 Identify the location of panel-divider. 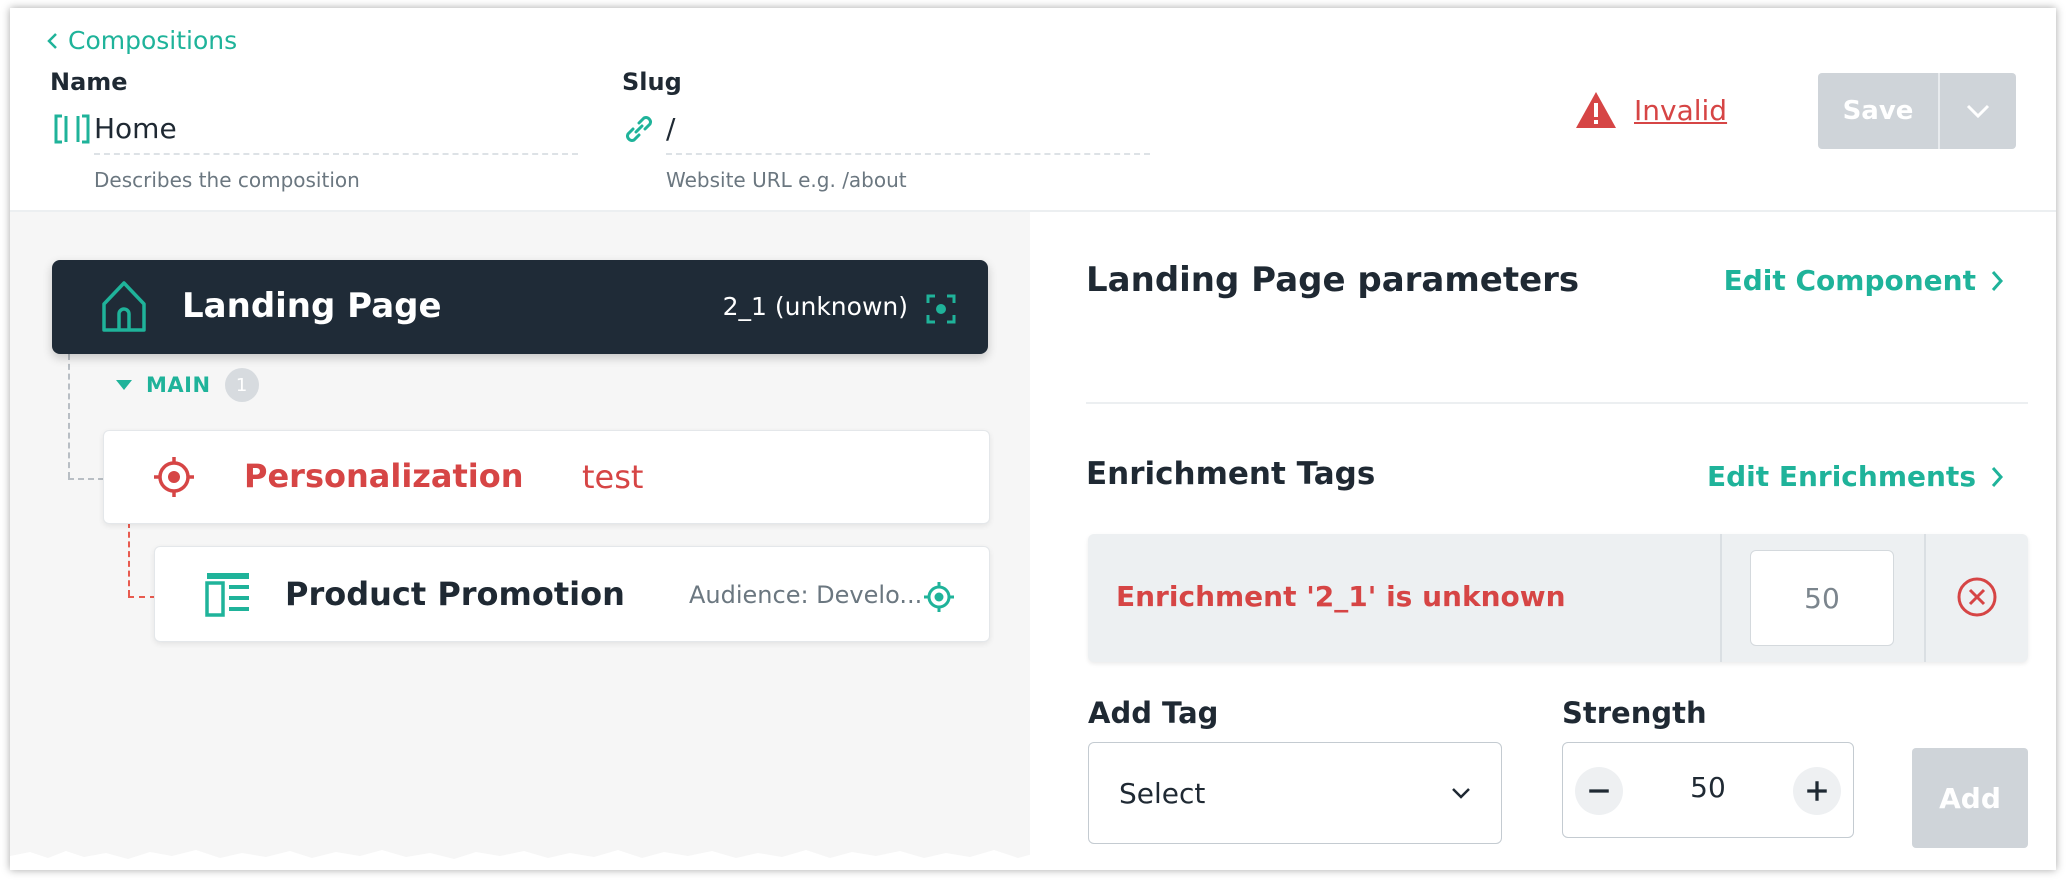
(1557, 403).